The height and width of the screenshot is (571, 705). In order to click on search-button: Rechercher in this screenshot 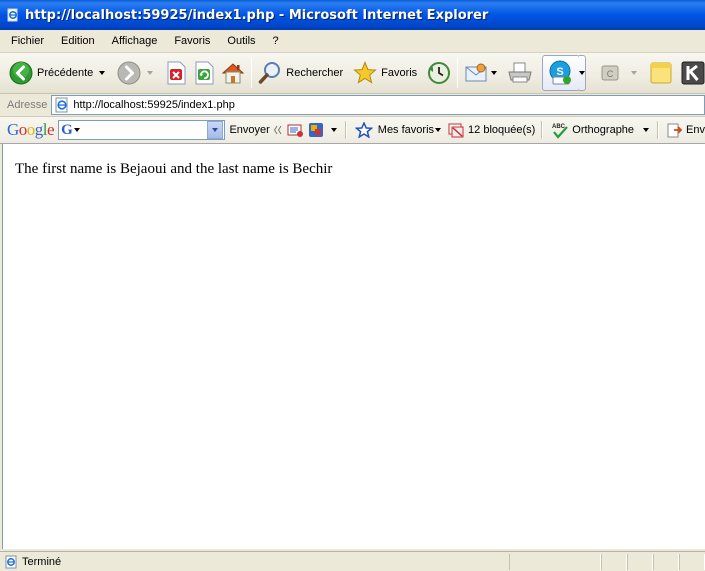, I will do `click(300, 73)`.